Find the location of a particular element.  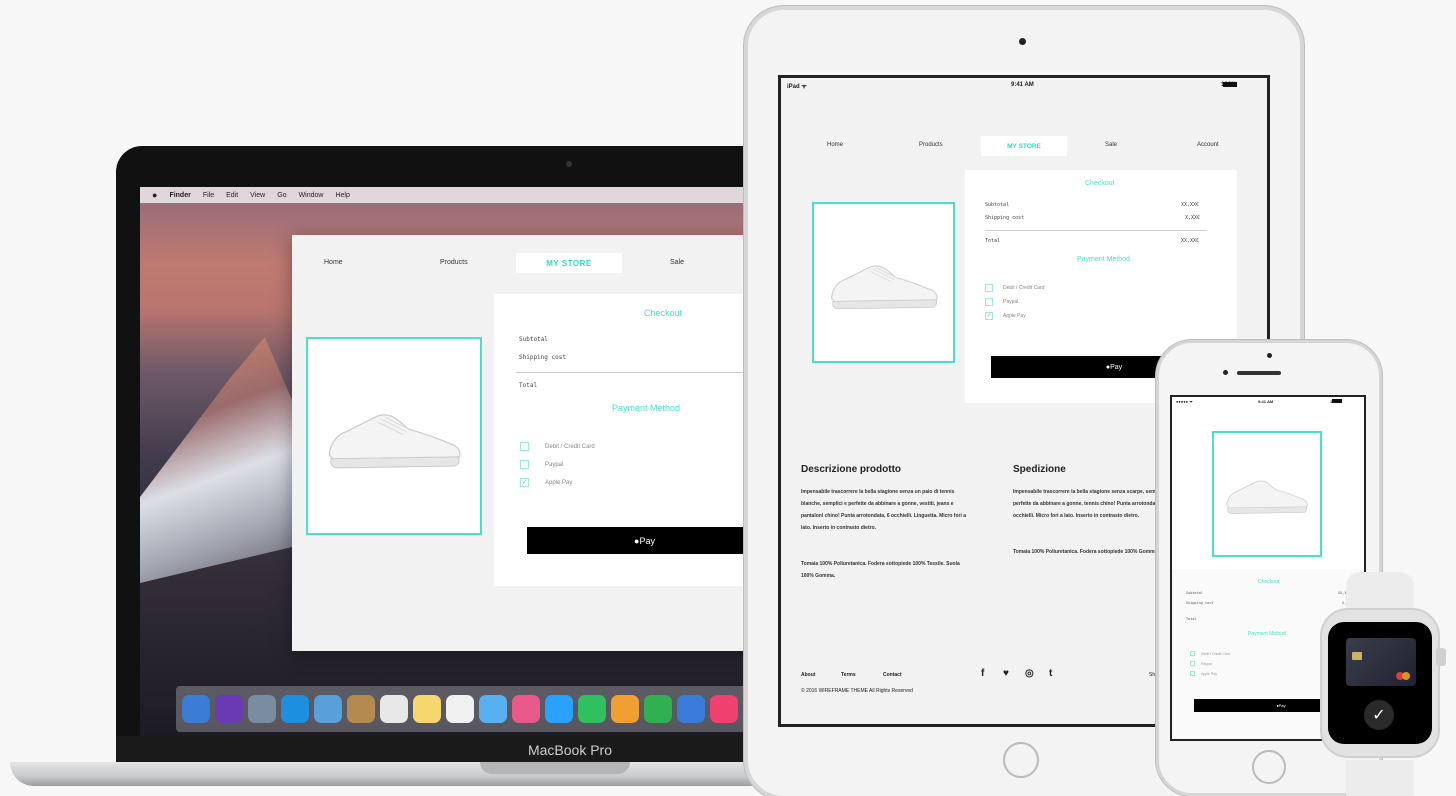

photos-icon is located at coordinates (493, 709).